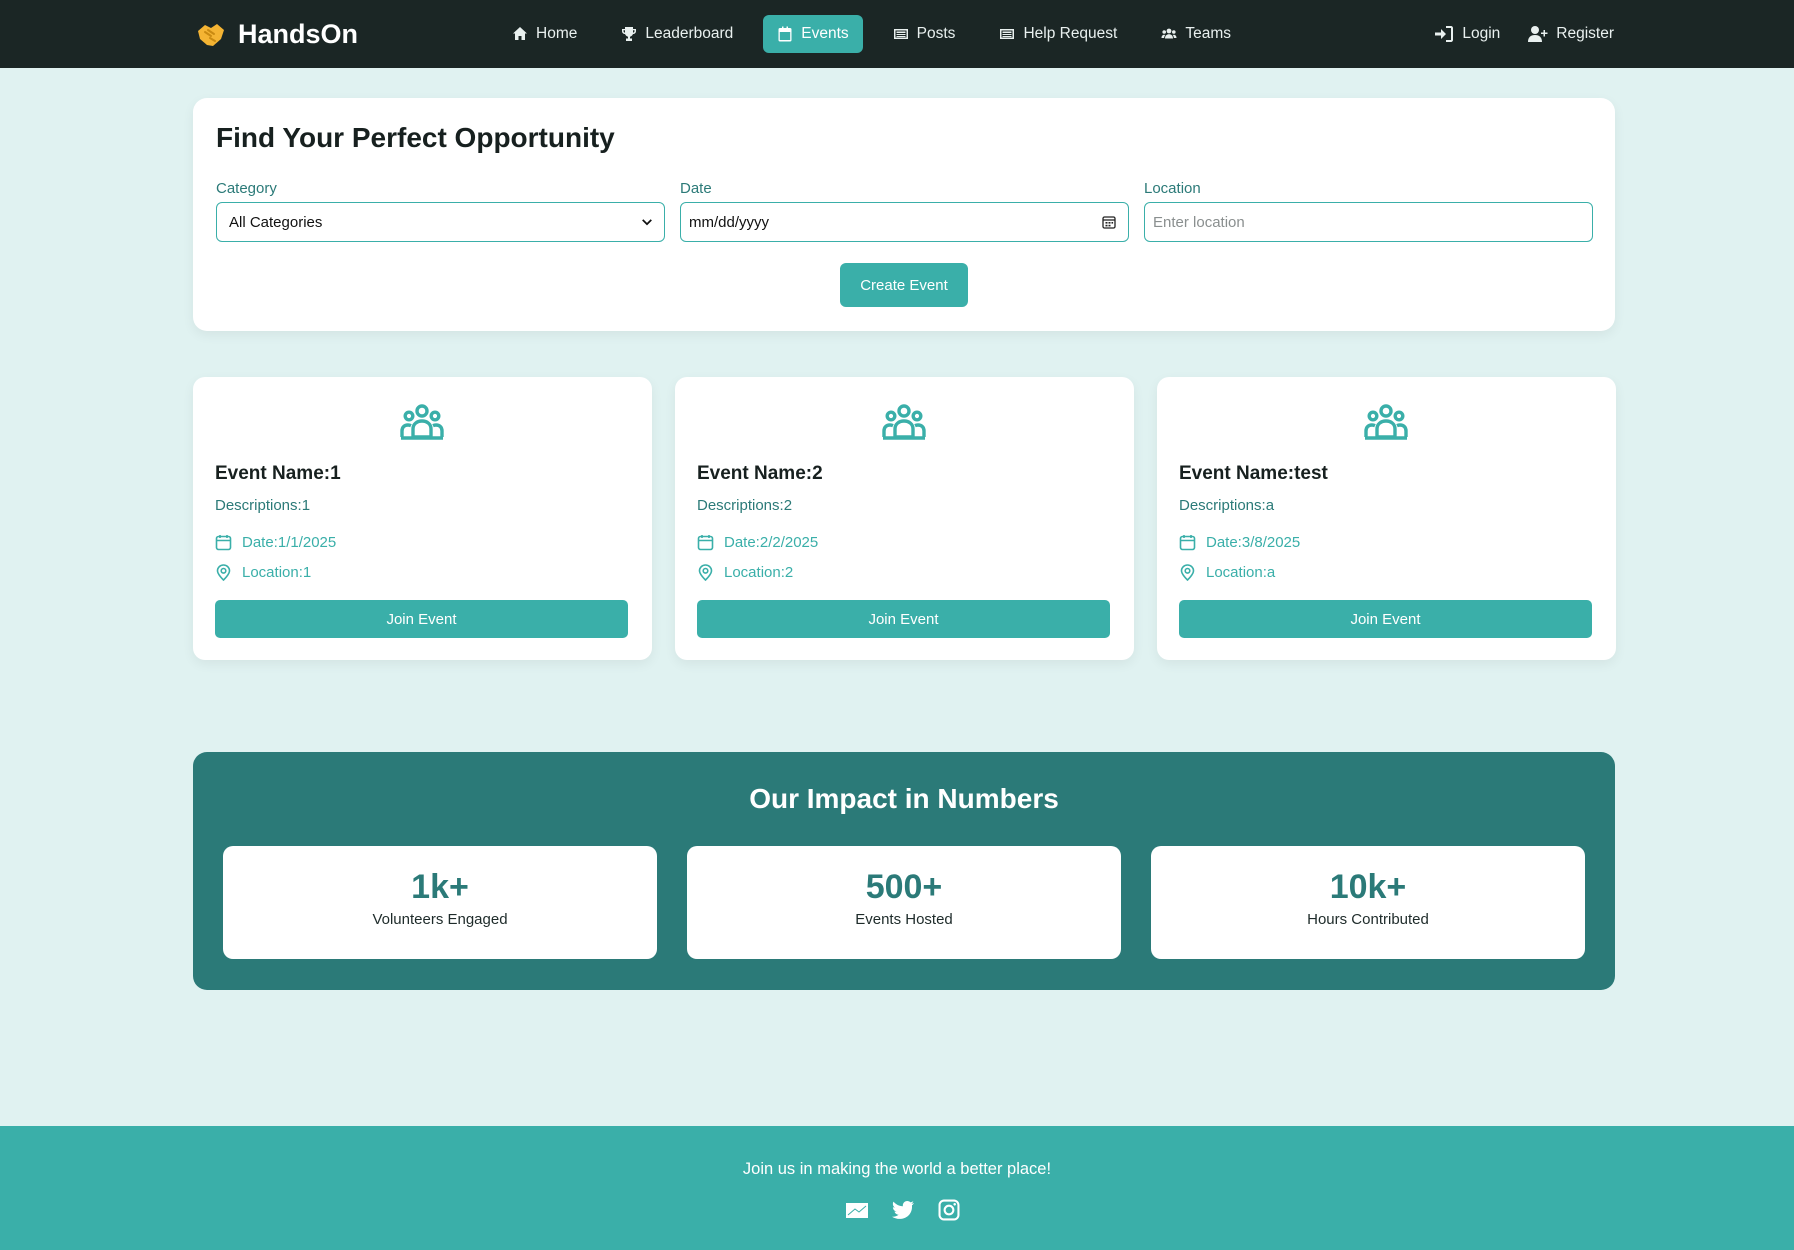 The height and width of the screenshot is (1250, 1794). Describe the element at coordinates (629, 34) in the screenshot. I see `trophy-icon` at that location.